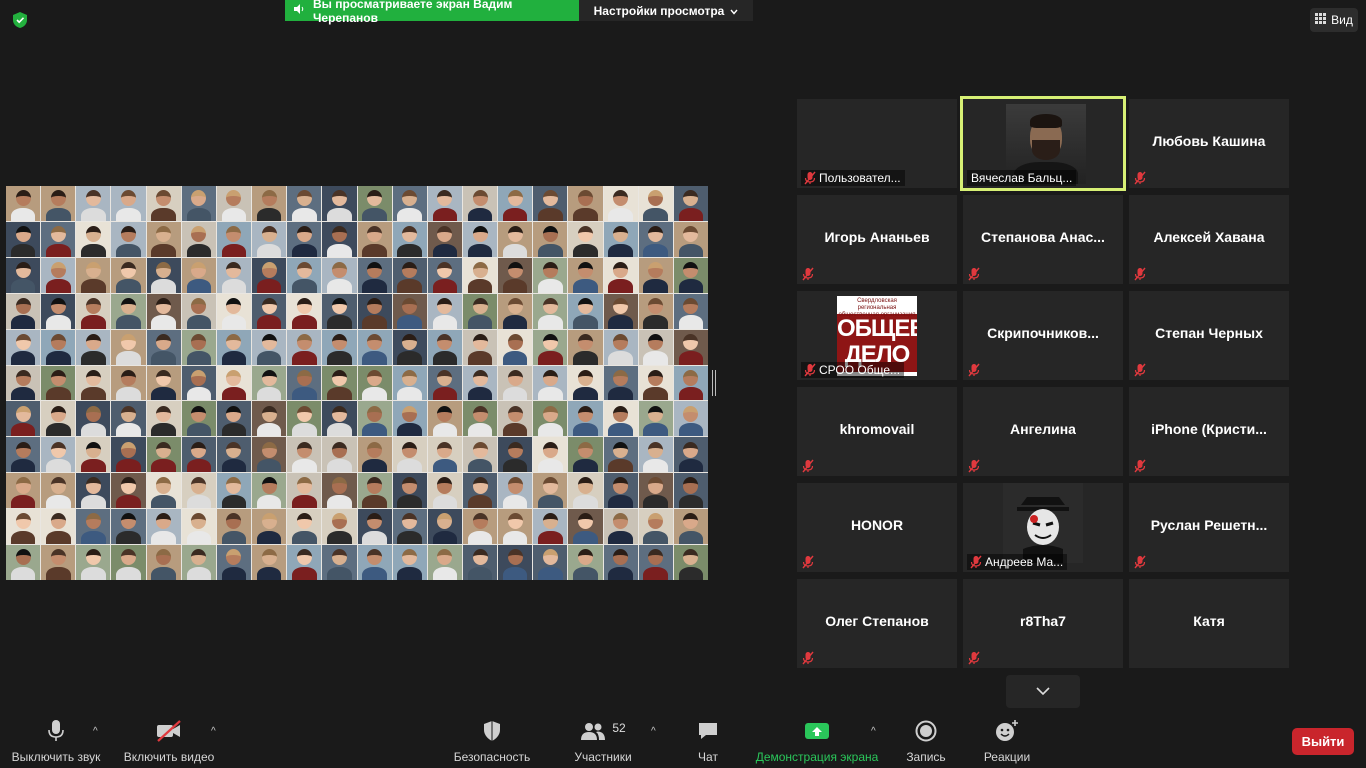  What do you see at coordinates (56, 741) in the screenshot?
I see `mute-button: Выключить звук` at bounding box center [56, 741].